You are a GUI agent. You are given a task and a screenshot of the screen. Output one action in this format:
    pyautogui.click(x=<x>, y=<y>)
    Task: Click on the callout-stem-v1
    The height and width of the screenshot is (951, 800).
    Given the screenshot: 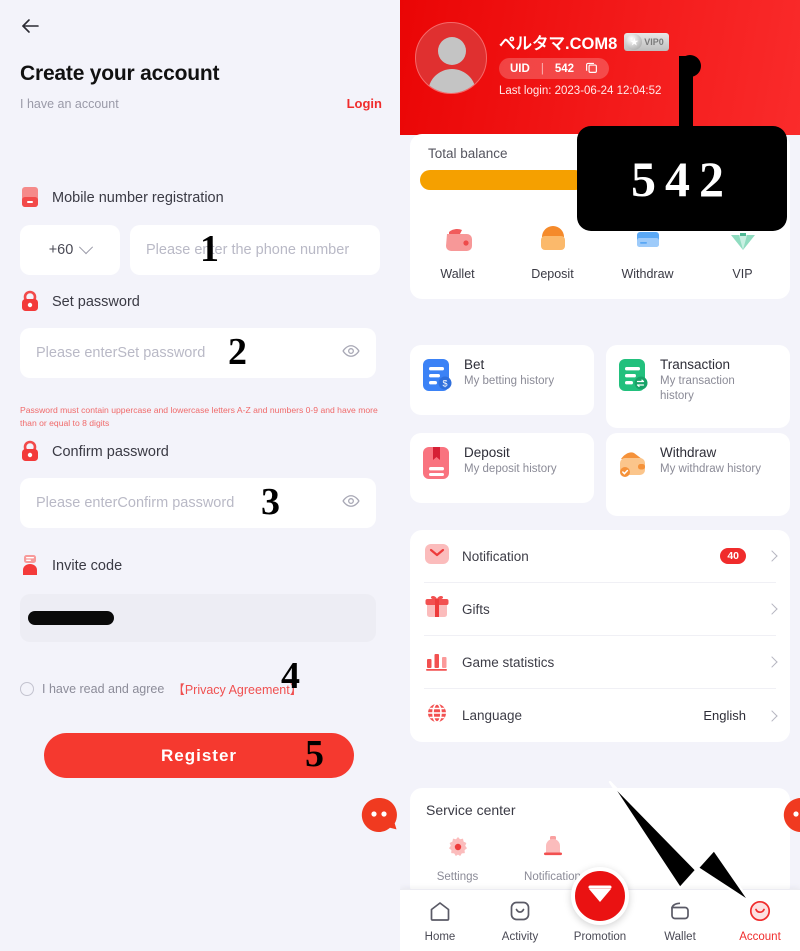 What is the action you would take?
    pyautogui.click(x=686, y=97)
    